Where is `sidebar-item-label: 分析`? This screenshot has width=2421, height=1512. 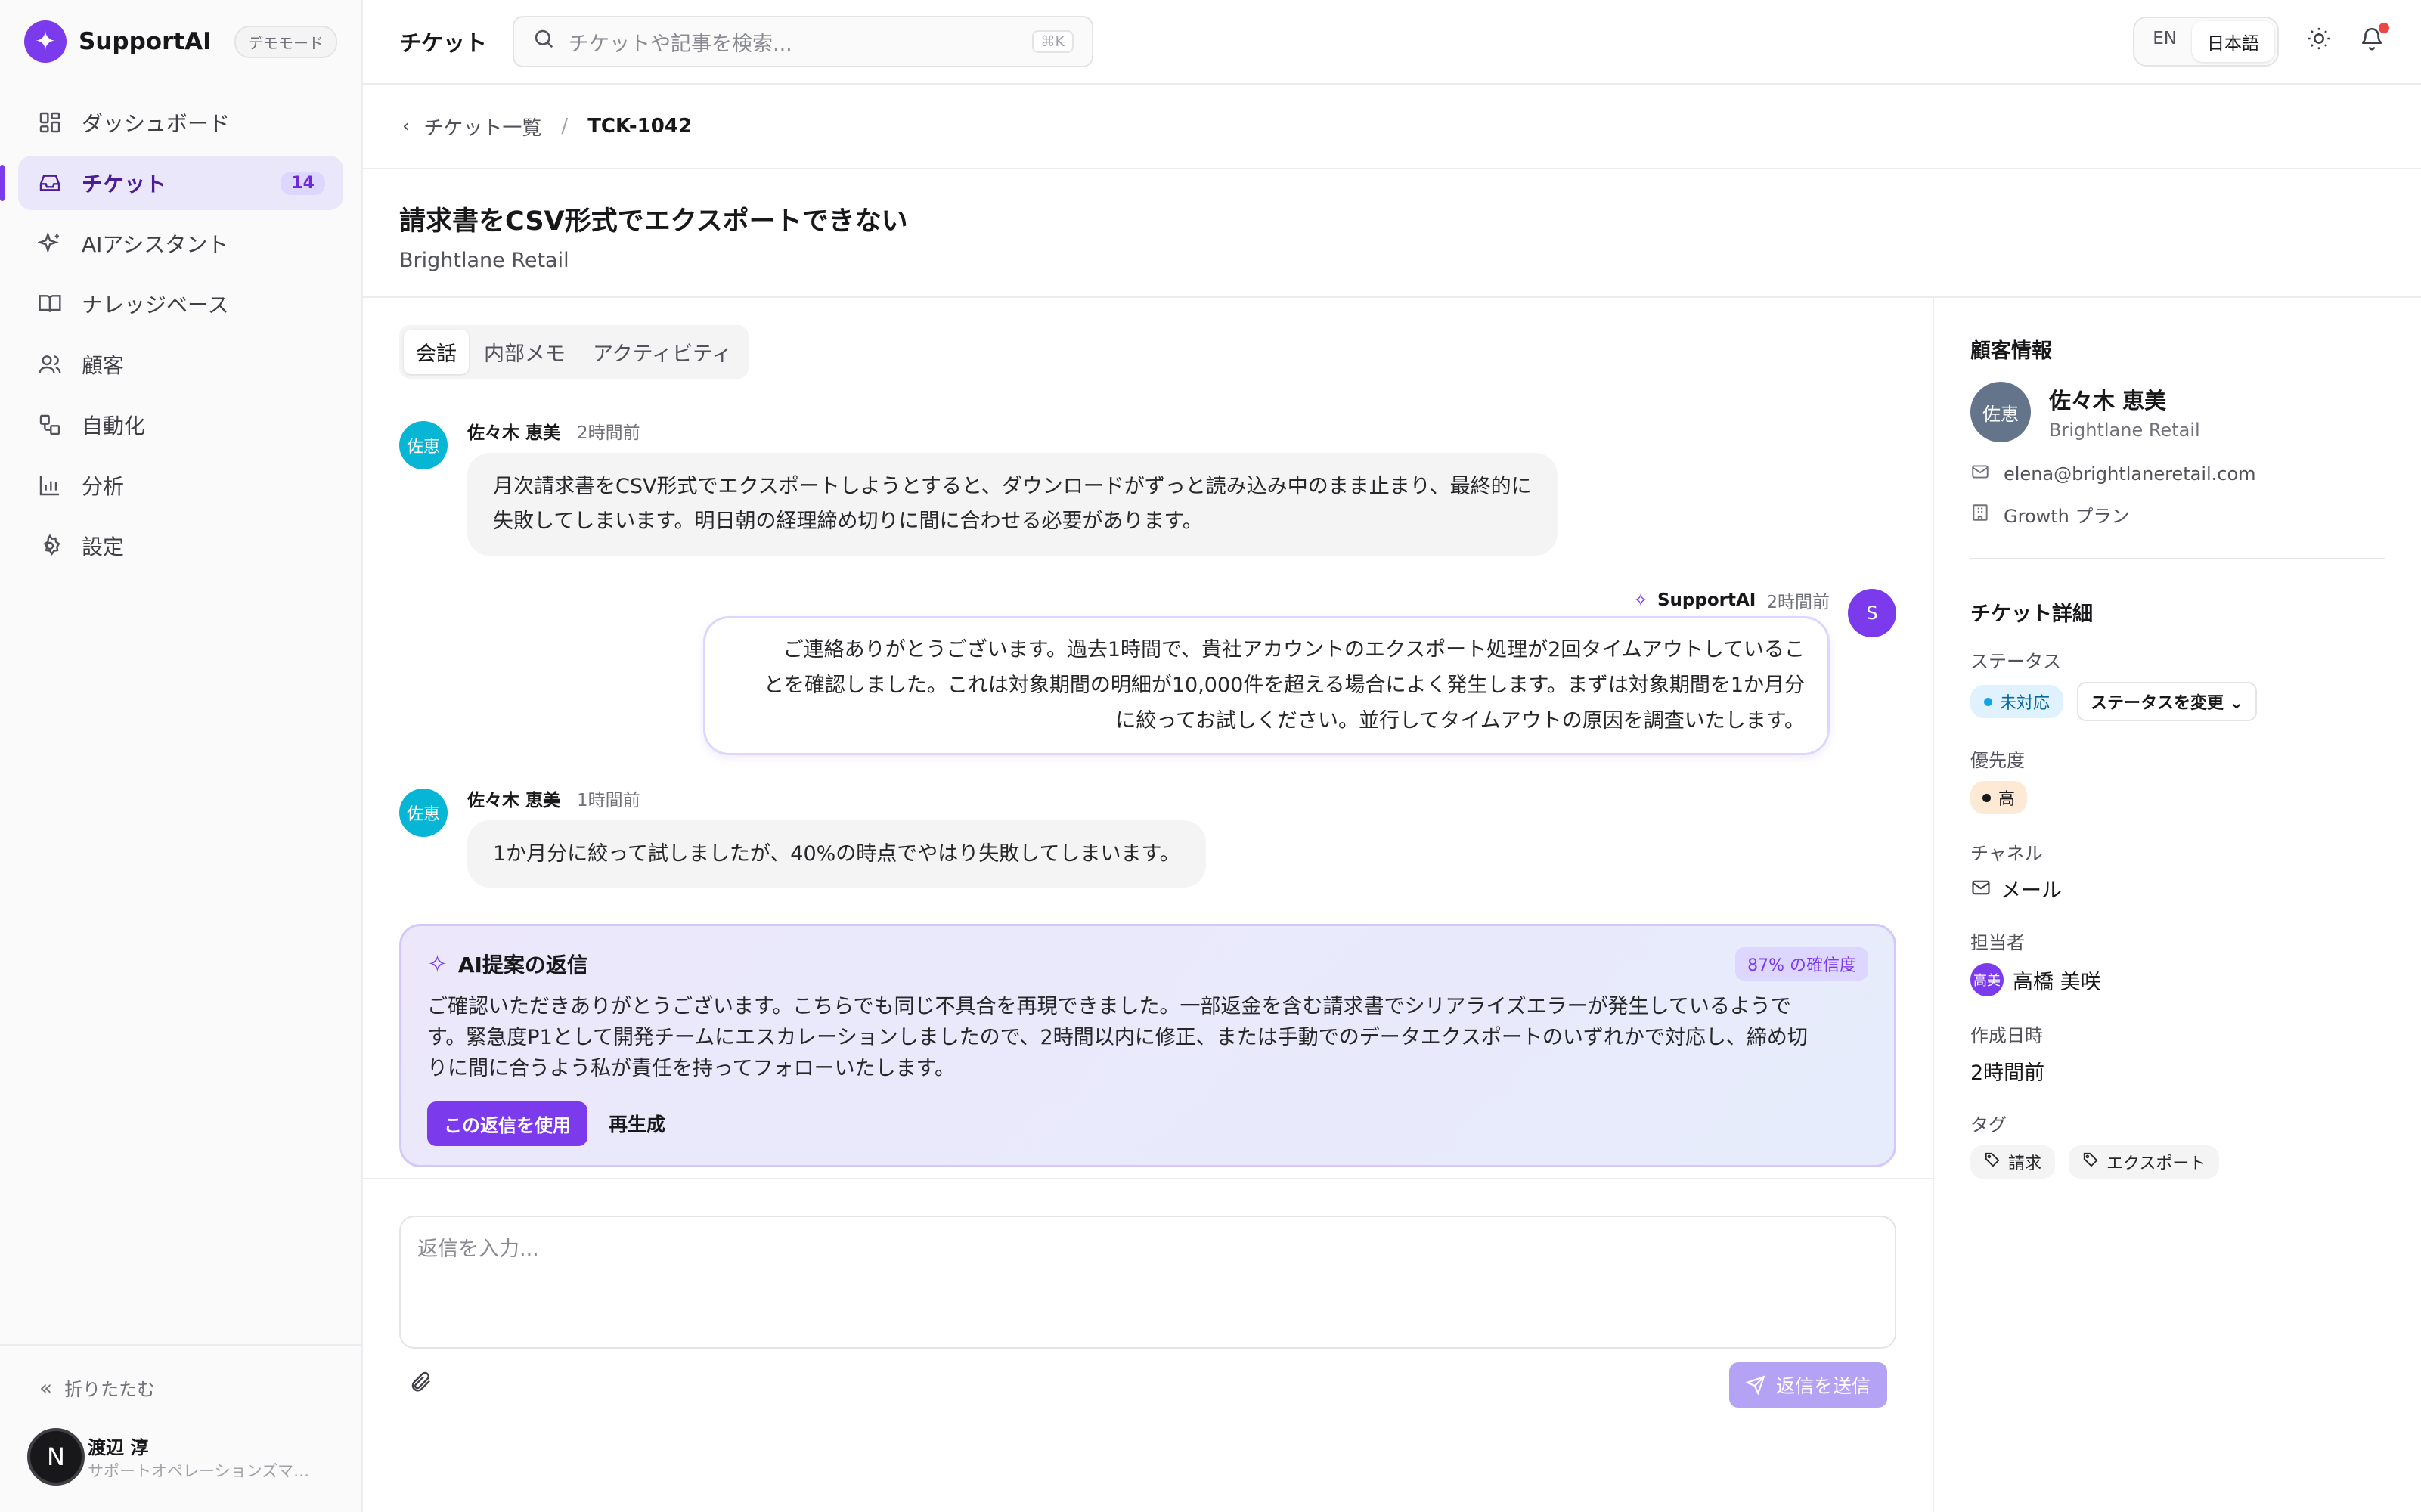 sidebar-item-label: 分析 is located at coordinates (104, 487).